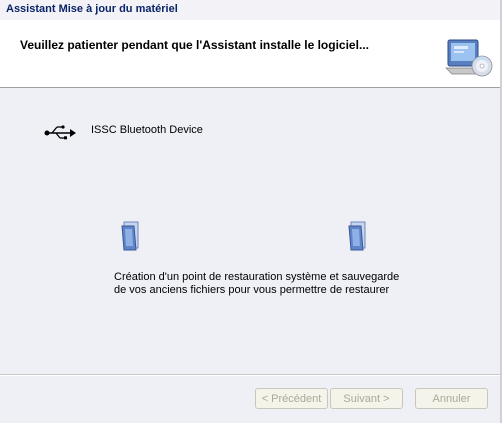  Describe the element at coordinates (469, 58) in the screenshot. I see `hardware-cd-icon` at that location.